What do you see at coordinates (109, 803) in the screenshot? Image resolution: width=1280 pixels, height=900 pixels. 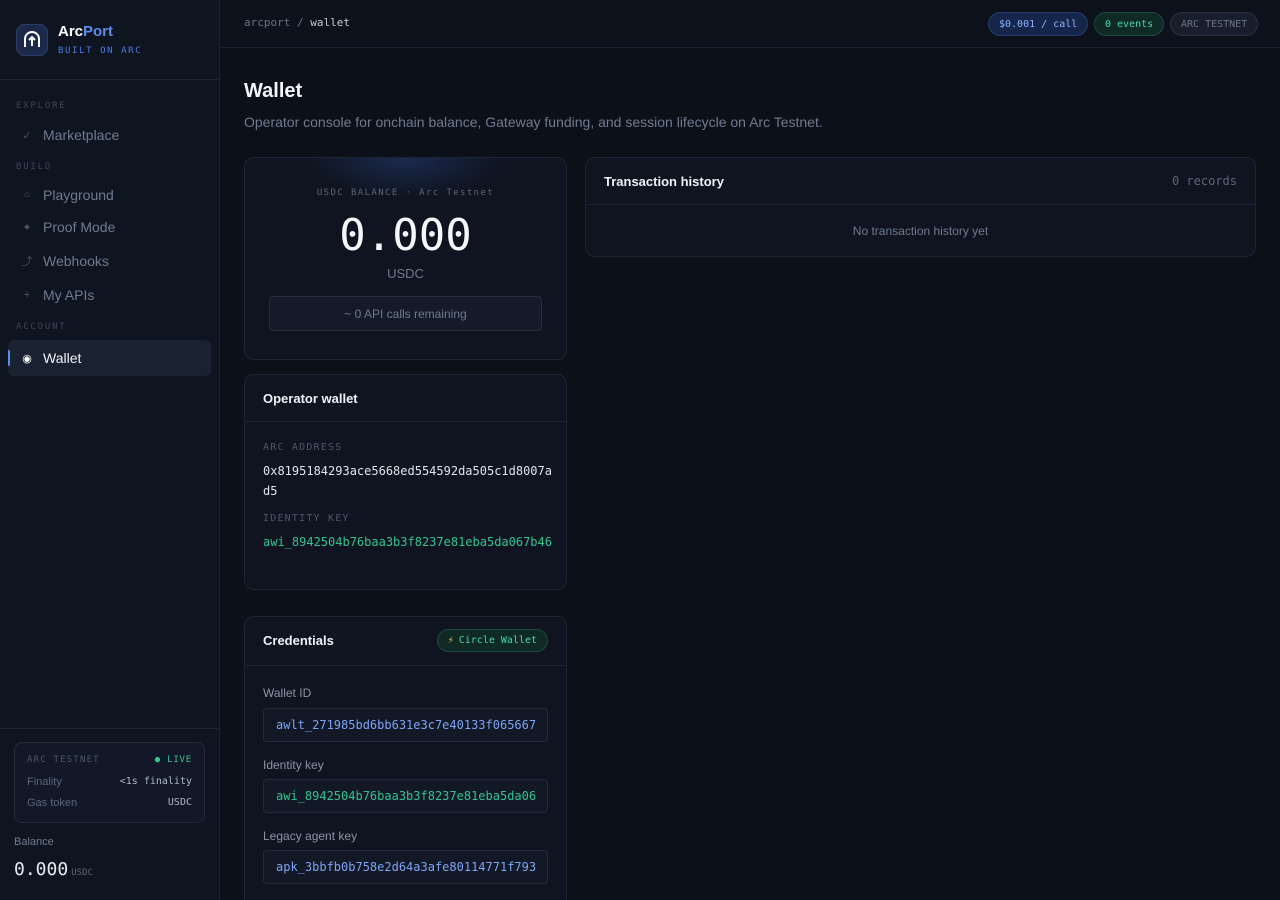 I see `gas-token-row: Gas token USDC` at bounding box center [109, 803].